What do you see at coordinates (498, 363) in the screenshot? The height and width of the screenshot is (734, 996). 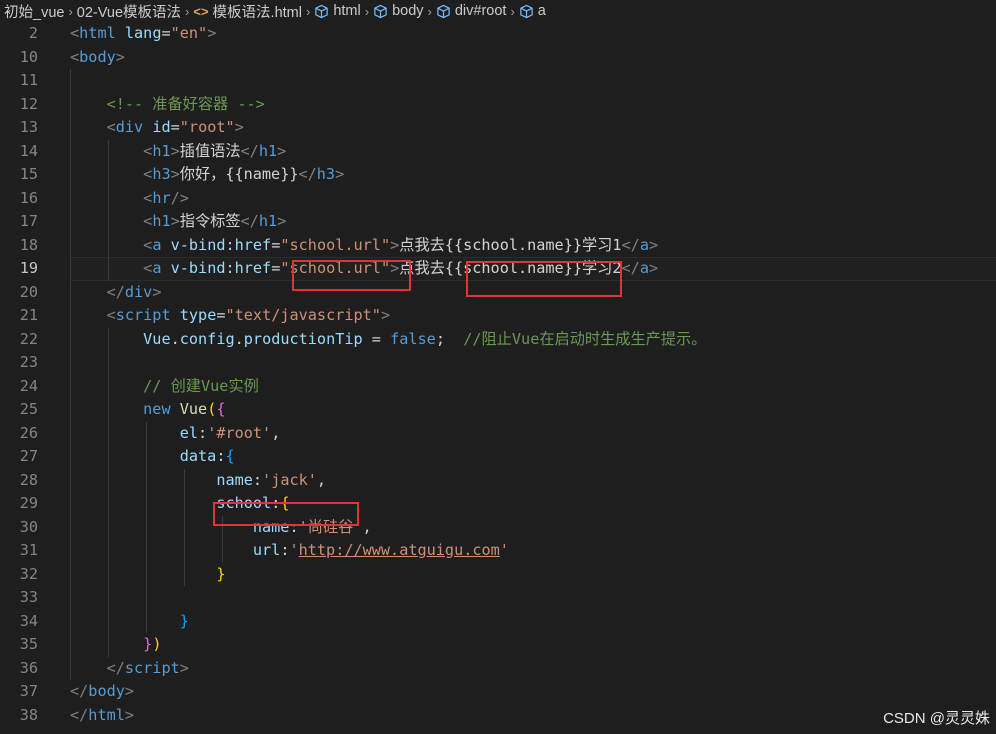 I see `code-line: 23` at bounding box center [498, 363].